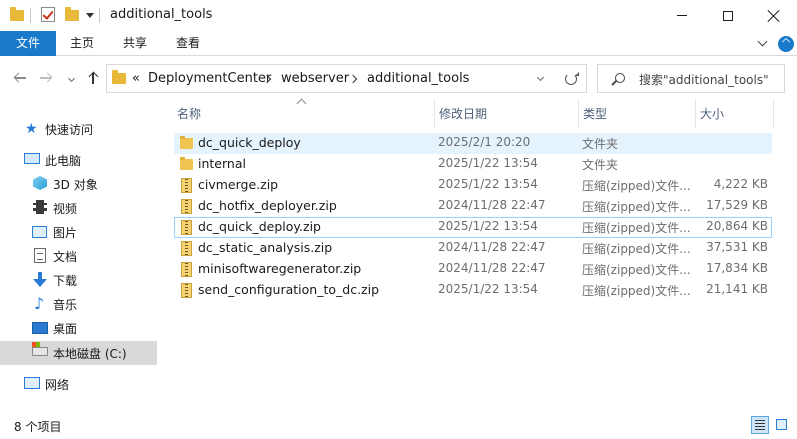 The width and height of the screenshot is (797, 439). Describe the element at coordinates (65, 233) in the screenshot. I see `sidebar-item-label: 图片` at that location.